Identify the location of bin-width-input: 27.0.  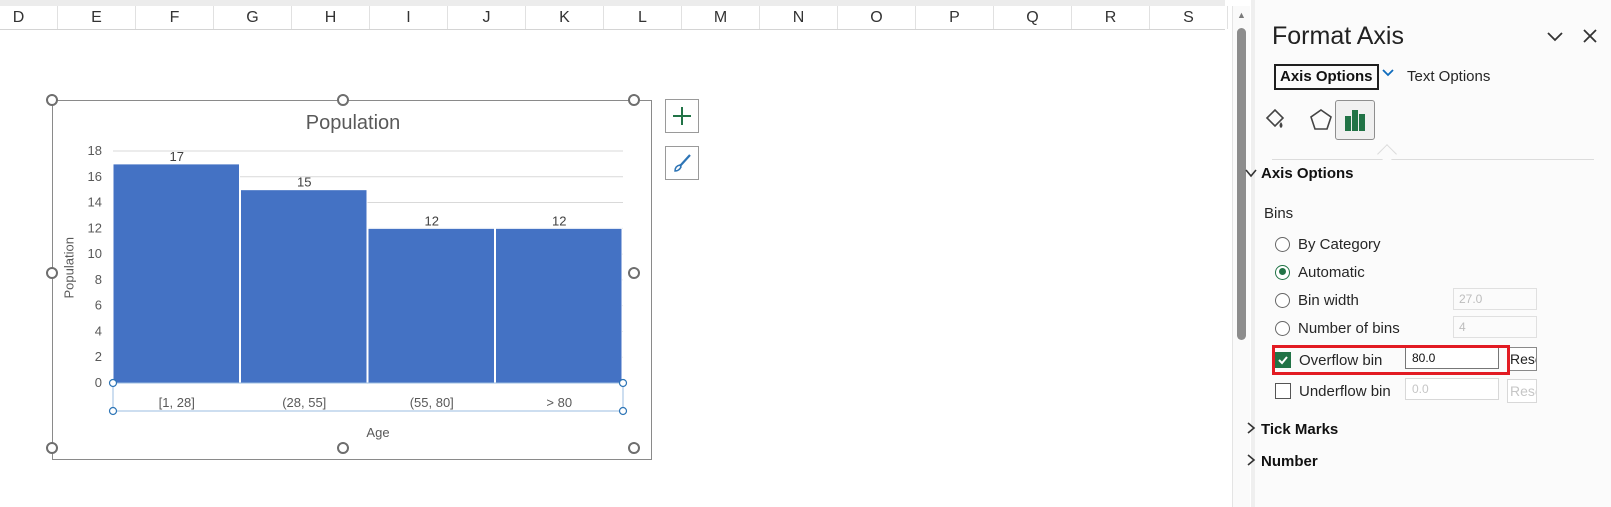
(1495, 299).